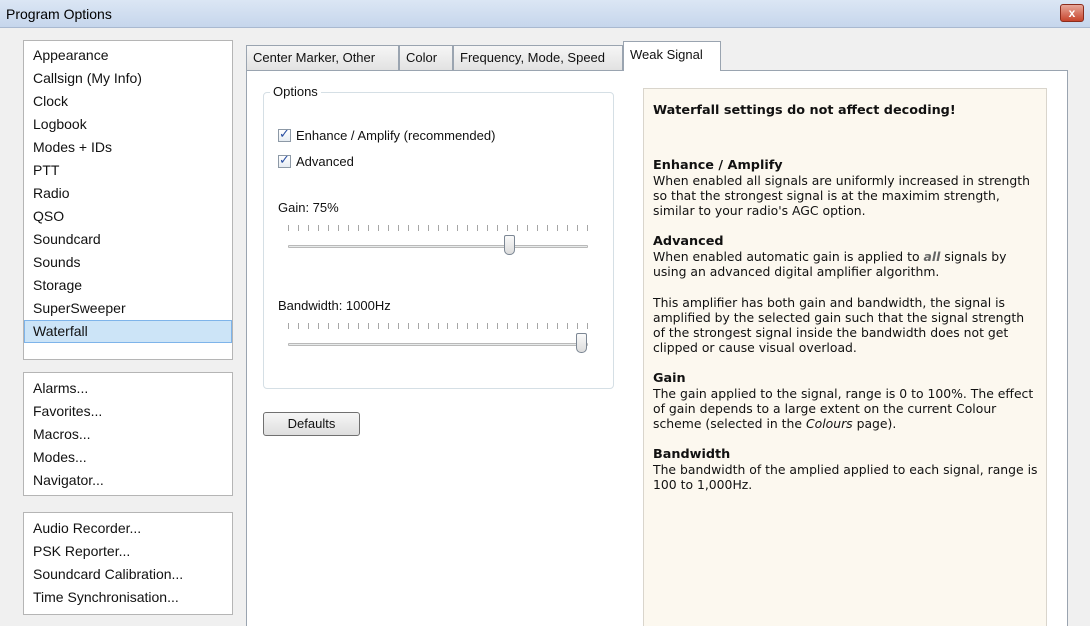 Image resolution: width=1090 pixels, height=626 pixels. I want to click on gain-slider, so click(438, 244).